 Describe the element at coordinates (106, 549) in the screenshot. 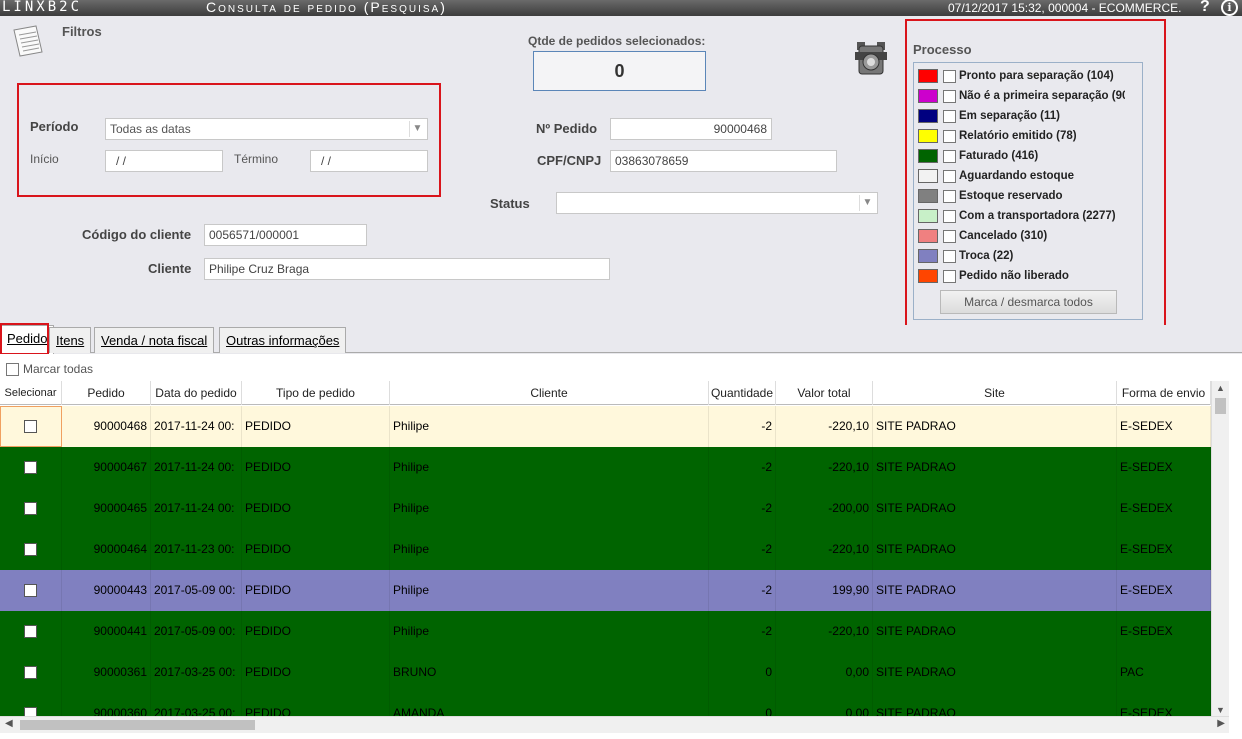

I see `cell-pedido: 90000464` at that location.